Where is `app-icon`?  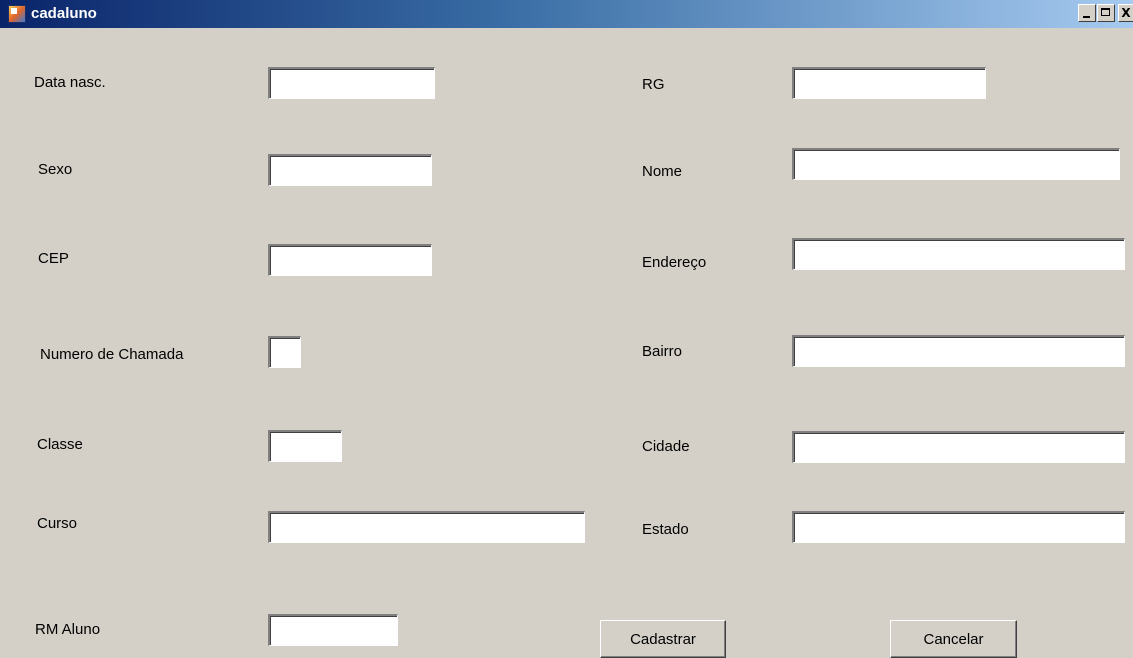 app-icon is located at coordinates (17, 14).